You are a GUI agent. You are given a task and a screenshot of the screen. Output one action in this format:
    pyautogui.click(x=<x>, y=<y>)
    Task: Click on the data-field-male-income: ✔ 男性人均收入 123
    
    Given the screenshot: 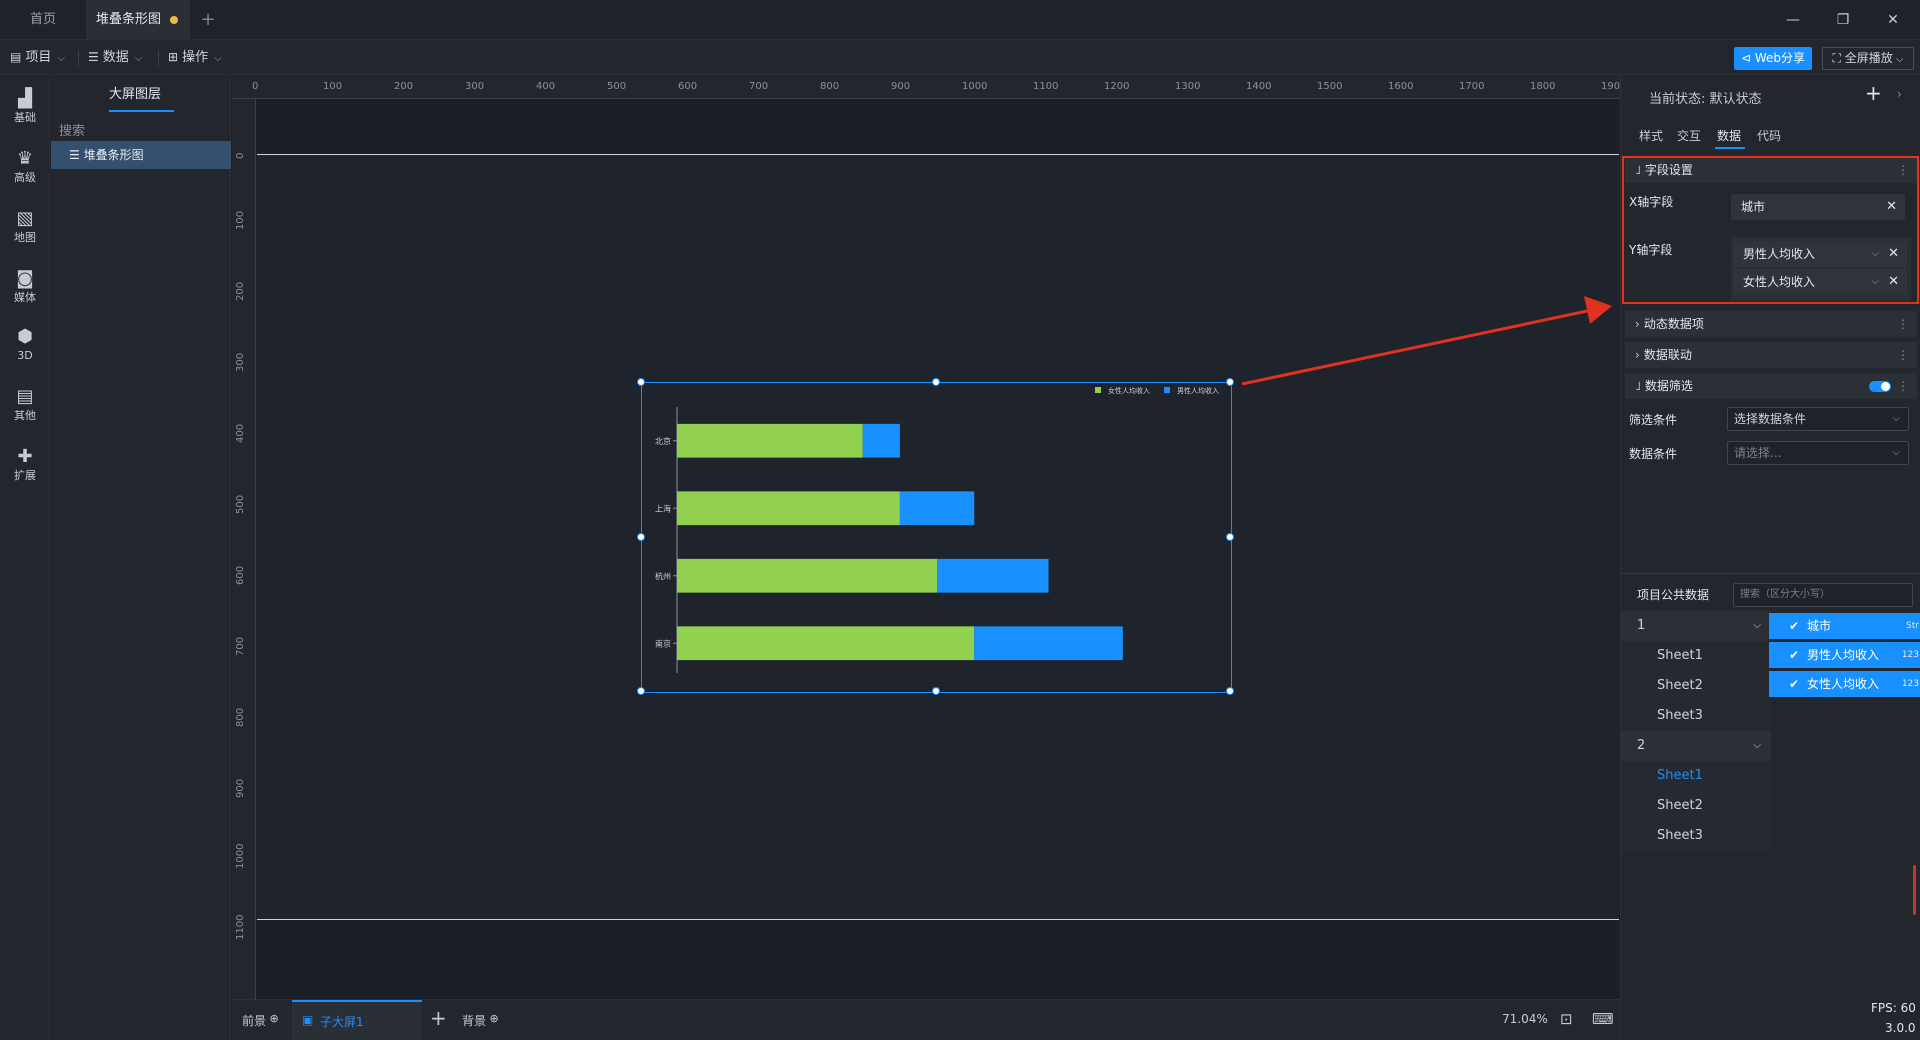 What is the action you would take?
    pyautogui.click(x=1844, y=655)
    